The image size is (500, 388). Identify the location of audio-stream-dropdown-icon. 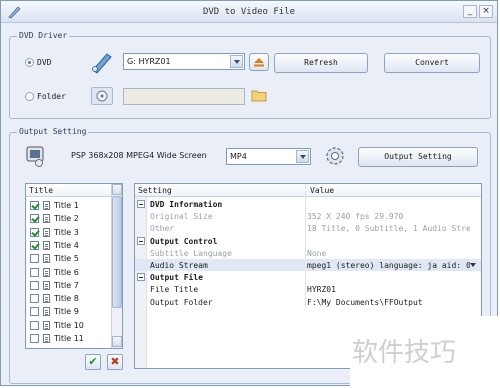
(473, 265).